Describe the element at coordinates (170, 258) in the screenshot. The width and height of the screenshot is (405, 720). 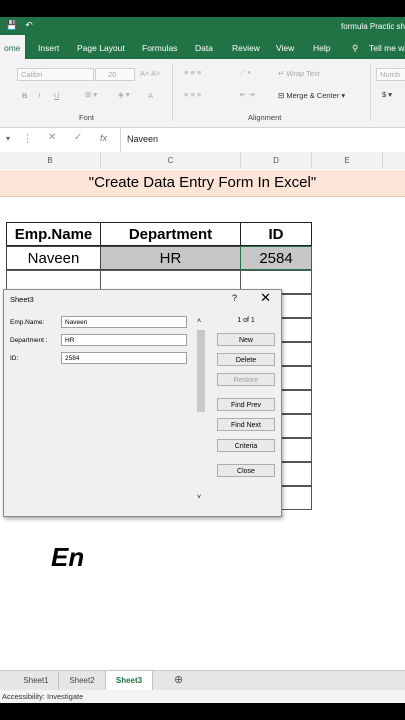
I see `cell-department: HR` at that location.